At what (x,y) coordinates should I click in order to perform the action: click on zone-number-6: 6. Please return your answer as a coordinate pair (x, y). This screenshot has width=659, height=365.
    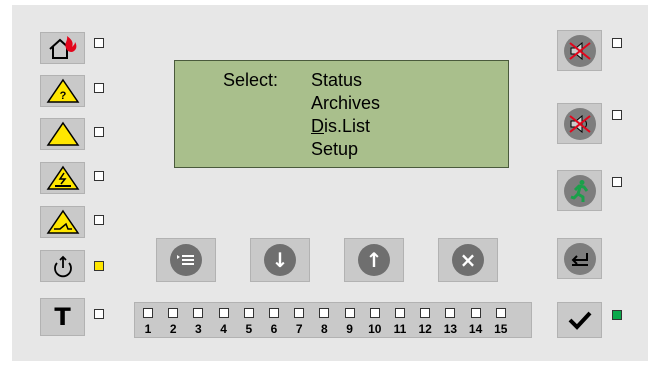
    Looking at the image, I should click on (274, 329).